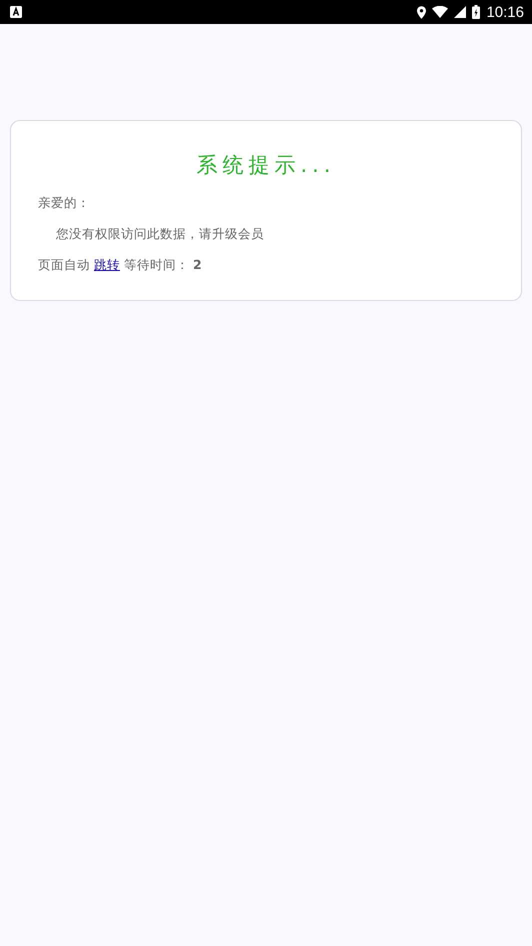  What do you see at coordinates (440, 12) in the screenshot?
I see `wifi-icon` at bounding box center [440, 12].